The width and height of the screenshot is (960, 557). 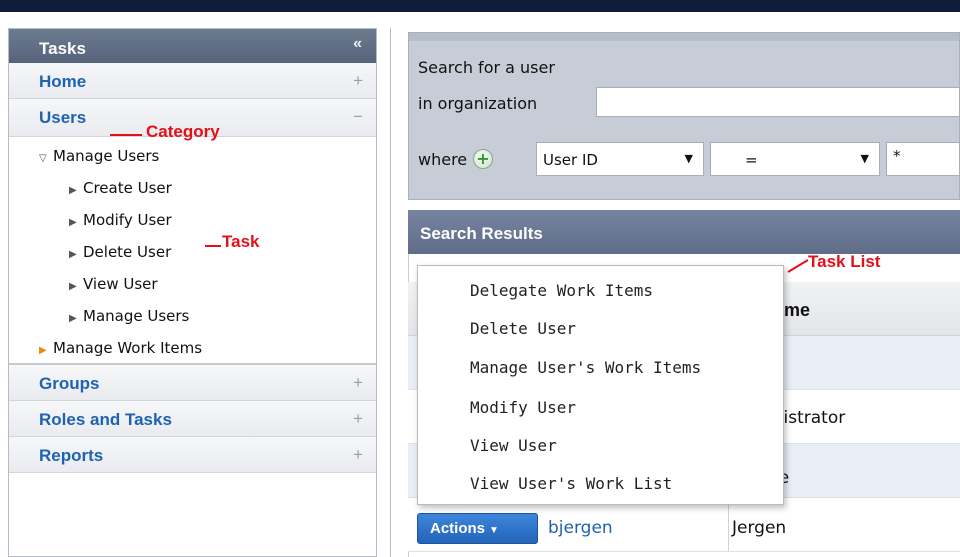 I want to click on tree-label: Modify User, so click(x=127, y=220).